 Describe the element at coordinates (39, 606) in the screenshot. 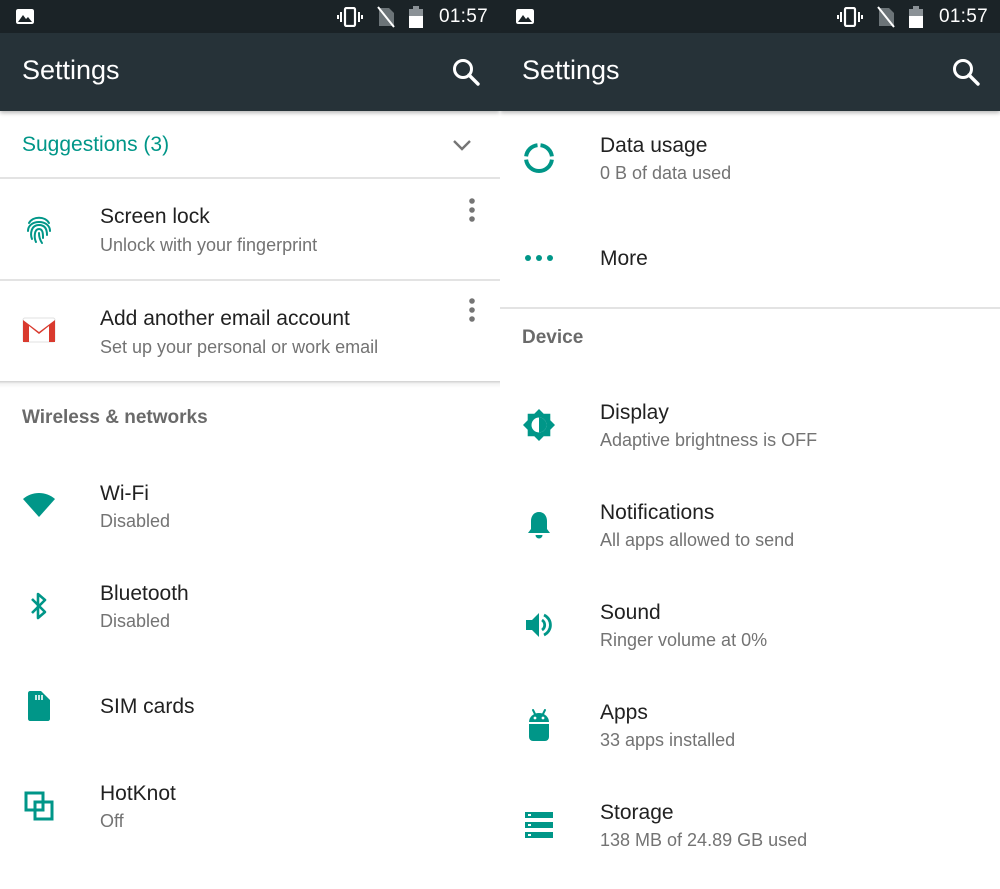

I see `bluetooth-icon` at that location.